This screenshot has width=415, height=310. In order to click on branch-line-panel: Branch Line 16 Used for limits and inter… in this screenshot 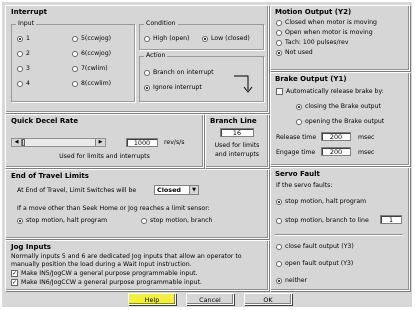, I will do `click(237, 141)`.